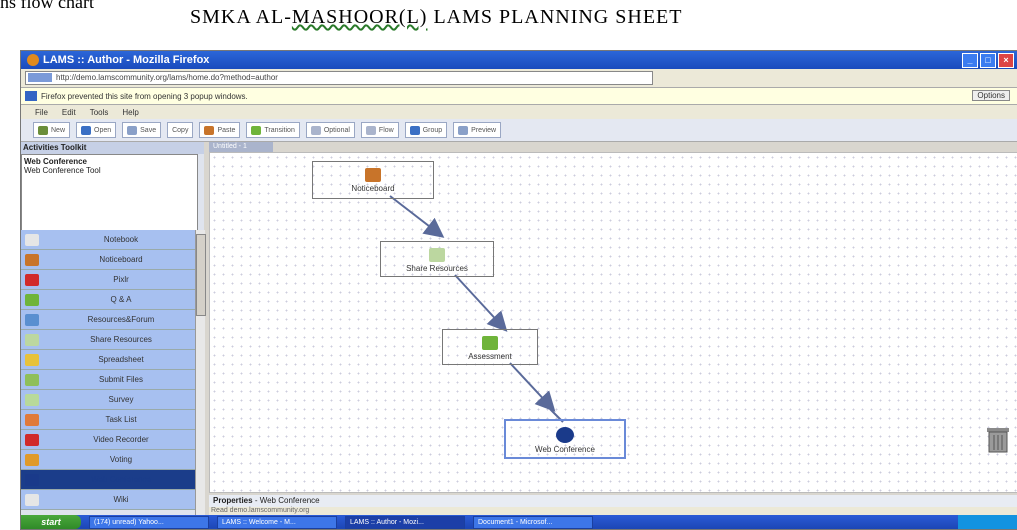  I want to click on save-label: Save, so click(148, 130).